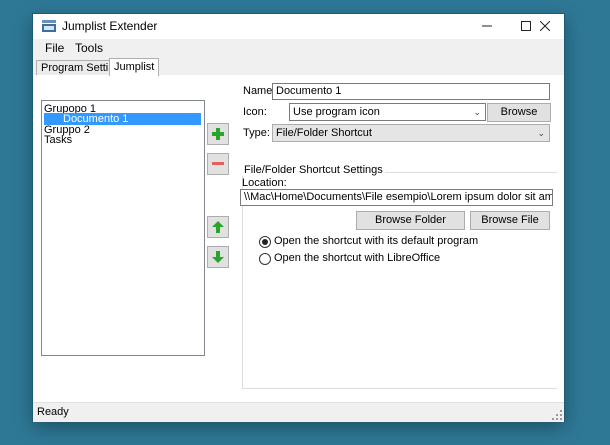  Describe the element at coordinates (110, 26) in the screenshot. I see `window-title: Jumplist Extender` at that location.